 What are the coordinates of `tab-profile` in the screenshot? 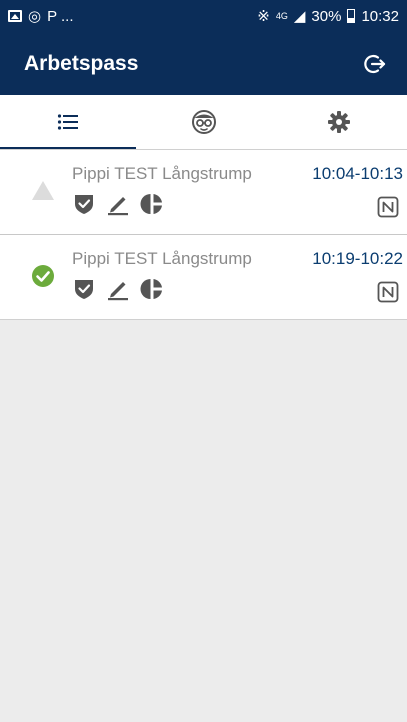 It's located at (204, 122).